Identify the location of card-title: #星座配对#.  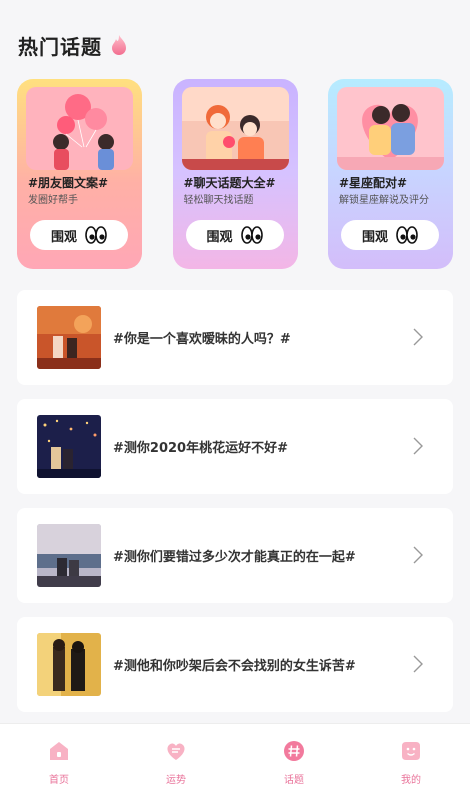
(373, 183).